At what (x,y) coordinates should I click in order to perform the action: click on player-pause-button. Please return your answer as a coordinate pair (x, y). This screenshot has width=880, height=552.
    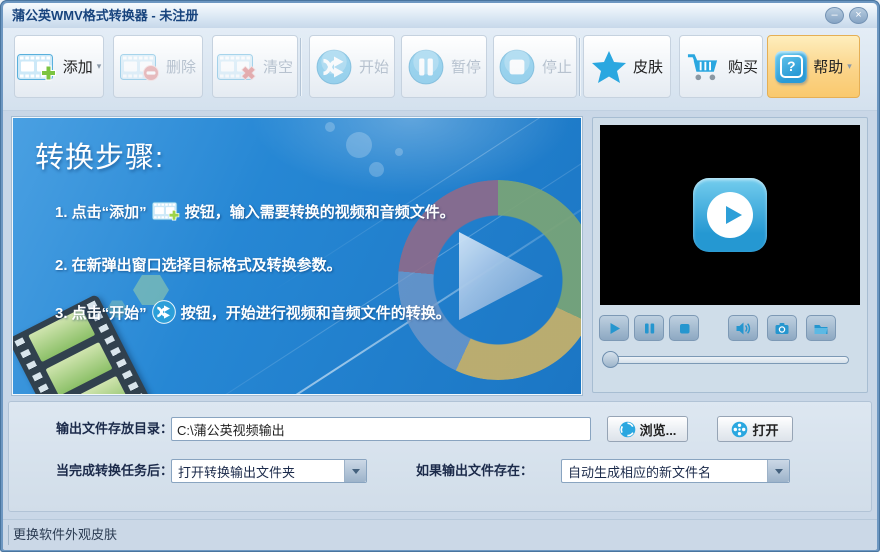
    Looking at the image, I should click on (649, 328).